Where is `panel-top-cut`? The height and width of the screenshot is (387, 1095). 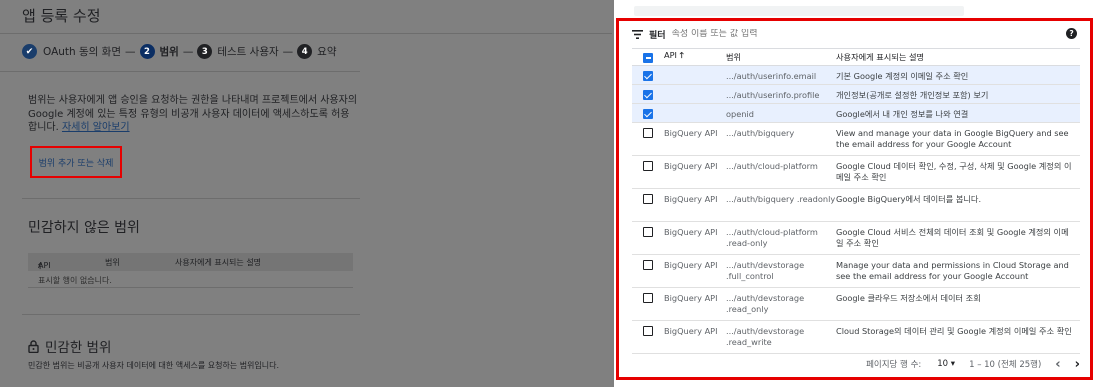 panel-top-cut is located at coordinates (854, 9).